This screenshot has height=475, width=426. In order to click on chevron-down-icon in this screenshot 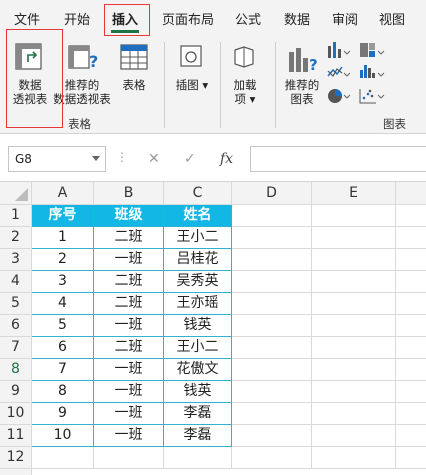, I will do `click(96, 158)`.